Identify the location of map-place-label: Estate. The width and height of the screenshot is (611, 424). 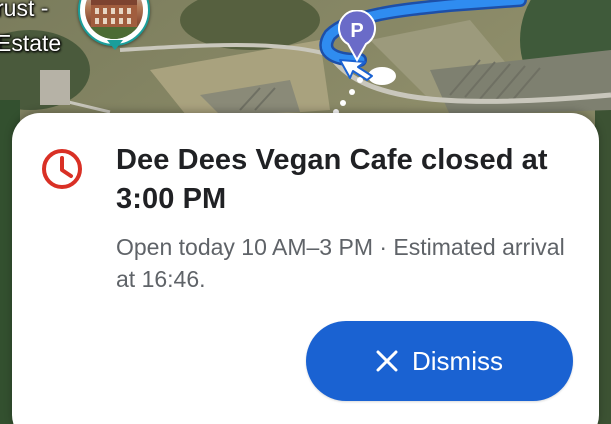
(31, 43).